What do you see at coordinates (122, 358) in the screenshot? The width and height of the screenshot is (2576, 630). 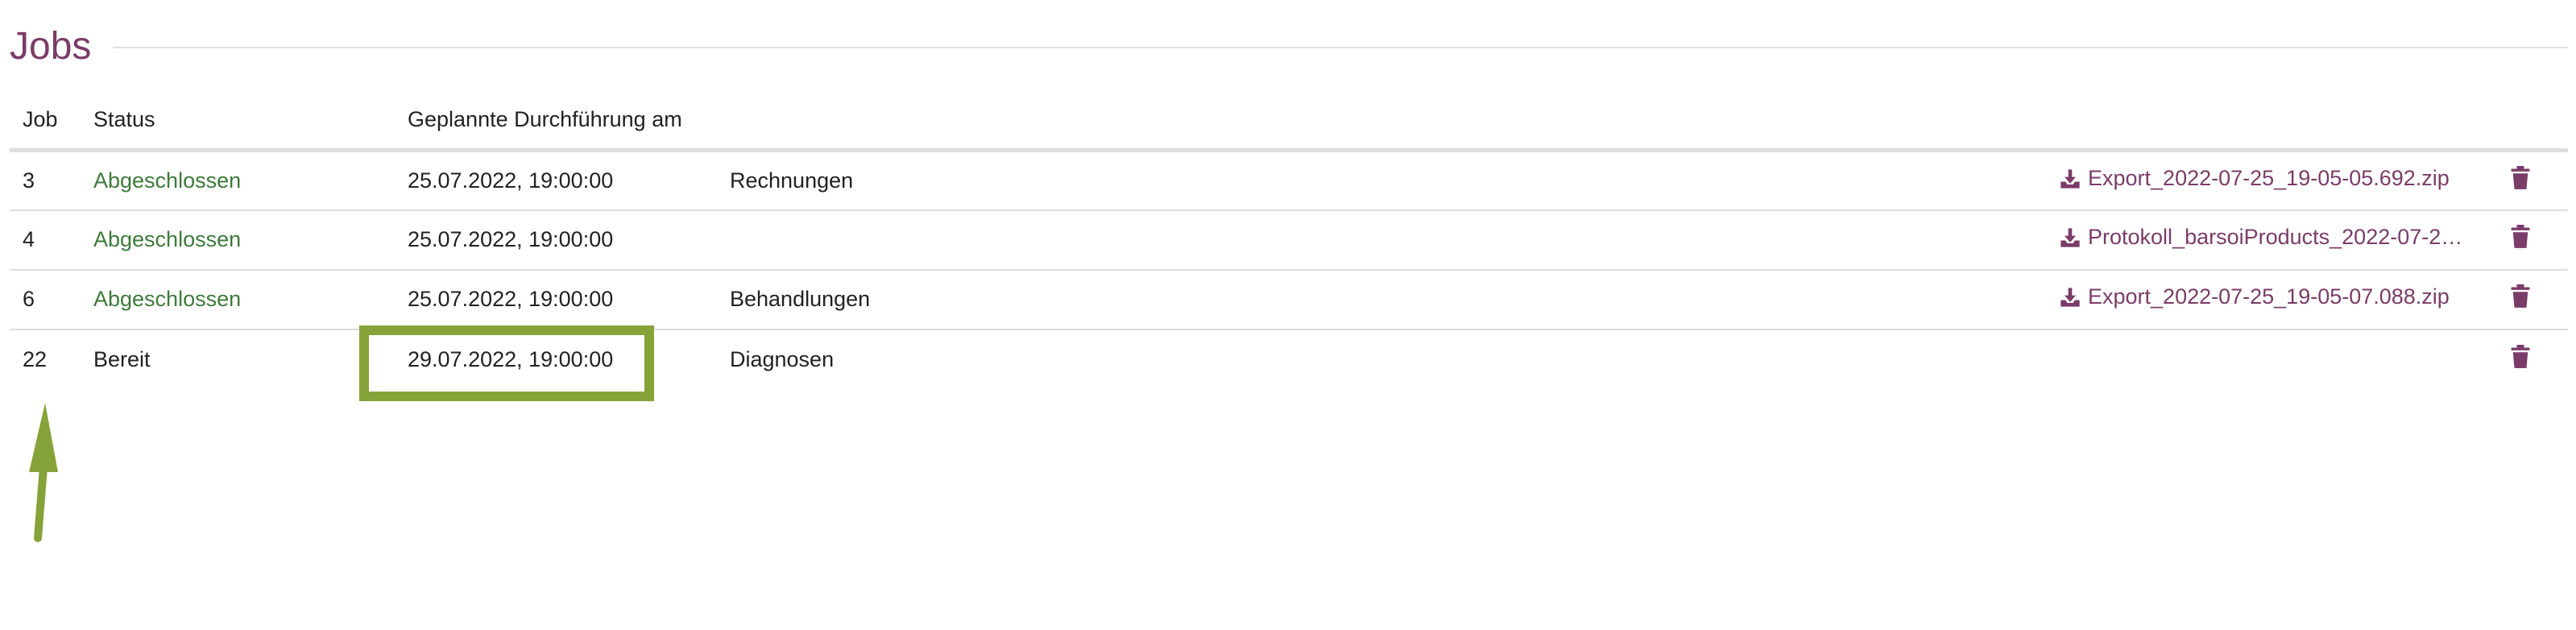 I see `job-status: Bereit` at bounding box center [122, 358].